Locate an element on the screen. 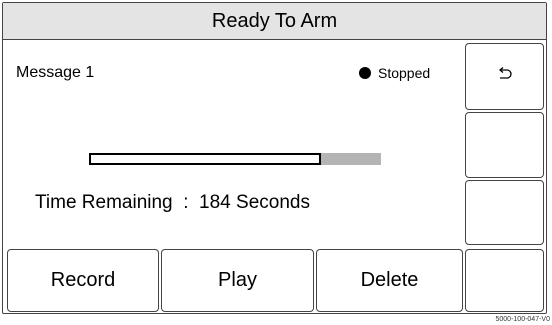  time-remaining-row: Time Remaining : 184 Seconds is located at coordinates (172, 203).